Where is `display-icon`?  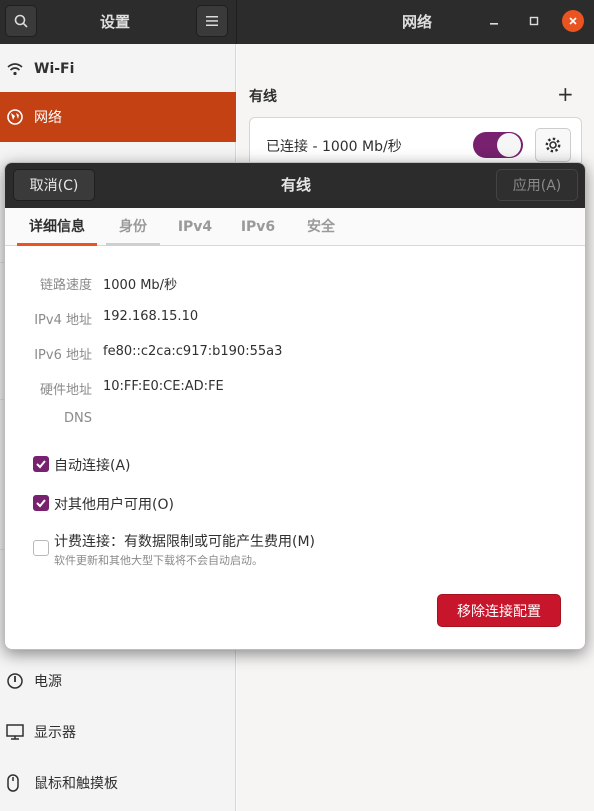 display-icon is located at coordinates (17, 732).